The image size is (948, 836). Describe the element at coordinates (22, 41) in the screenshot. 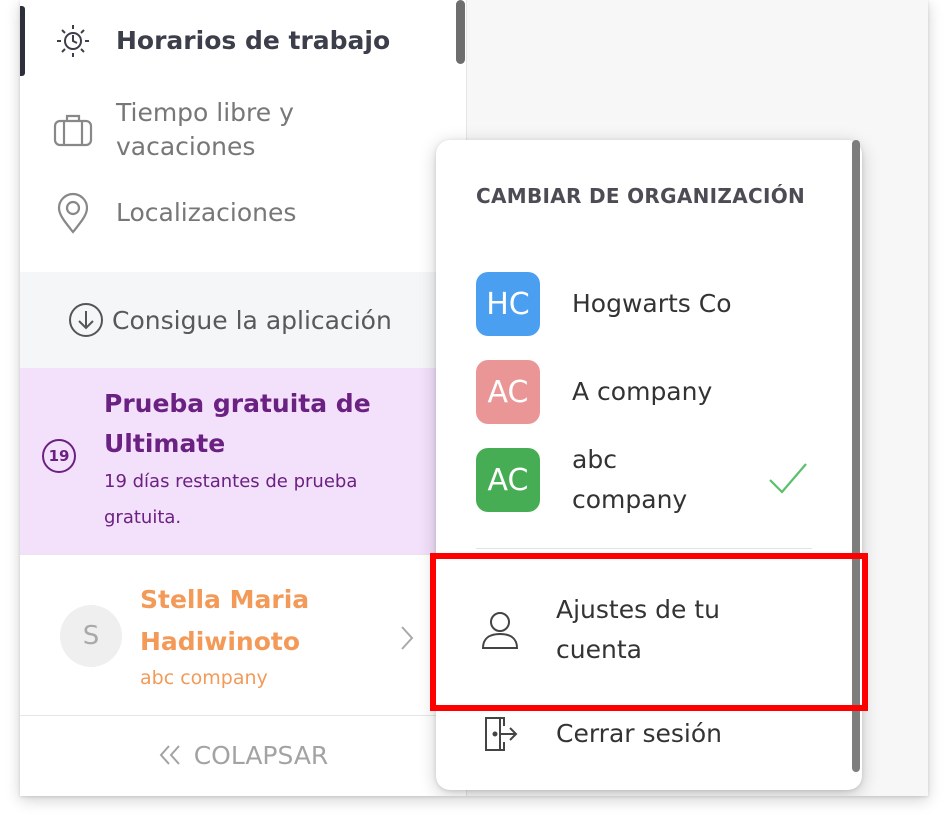

I see `active-indicator` at that location.